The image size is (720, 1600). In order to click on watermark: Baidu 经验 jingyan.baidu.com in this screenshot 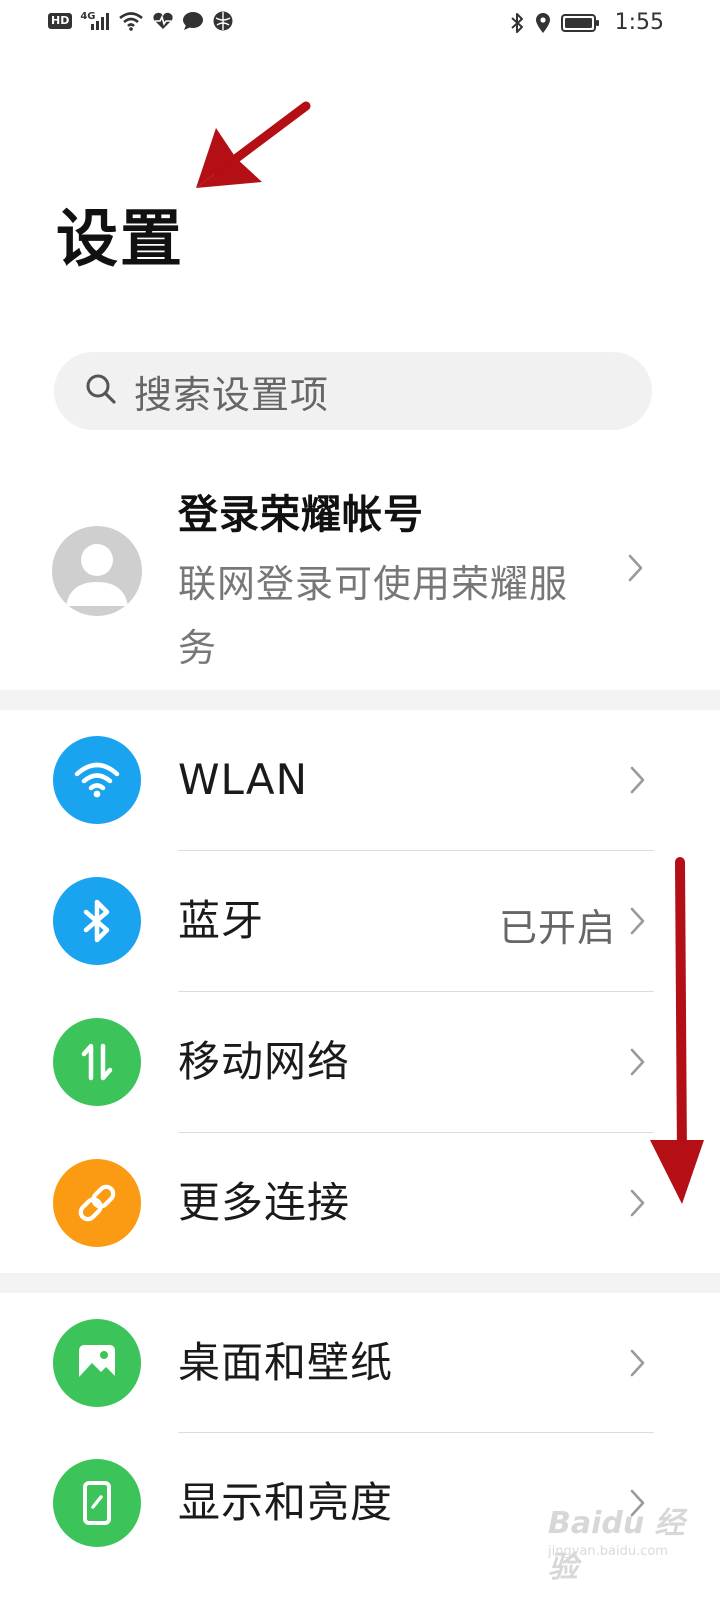, I will do `click(625, 1537)`.